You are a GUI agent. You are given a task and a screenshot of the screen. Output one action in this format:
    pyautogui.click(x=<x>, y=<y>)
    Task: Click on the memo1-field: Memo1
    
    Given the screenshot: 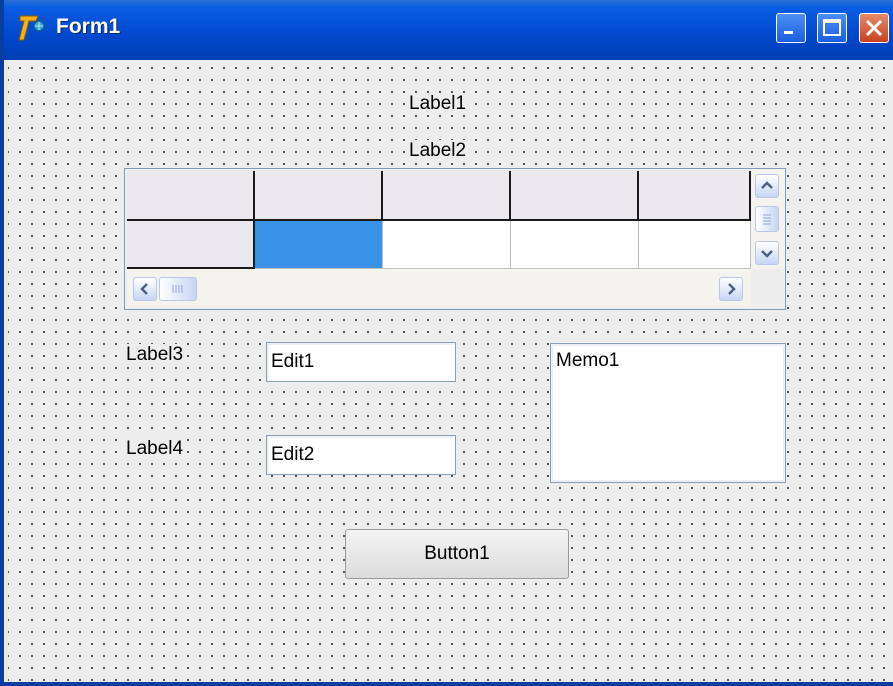 What is the action you would take?
    pyautogui.click(x=668, y=413)
    